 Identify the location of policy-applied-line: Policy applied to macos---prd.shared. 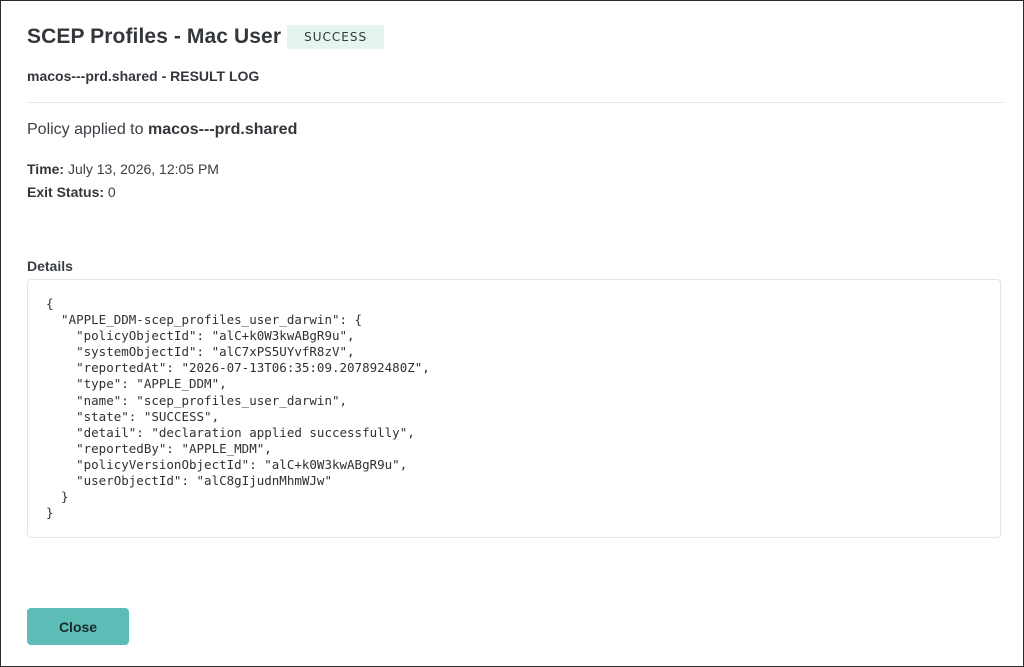
(162, 130).